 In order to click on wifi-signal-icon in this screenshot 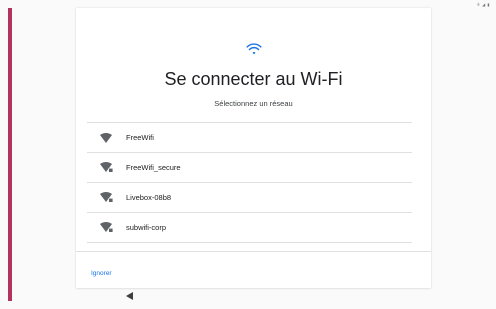, I will do `click(107, 138)`.